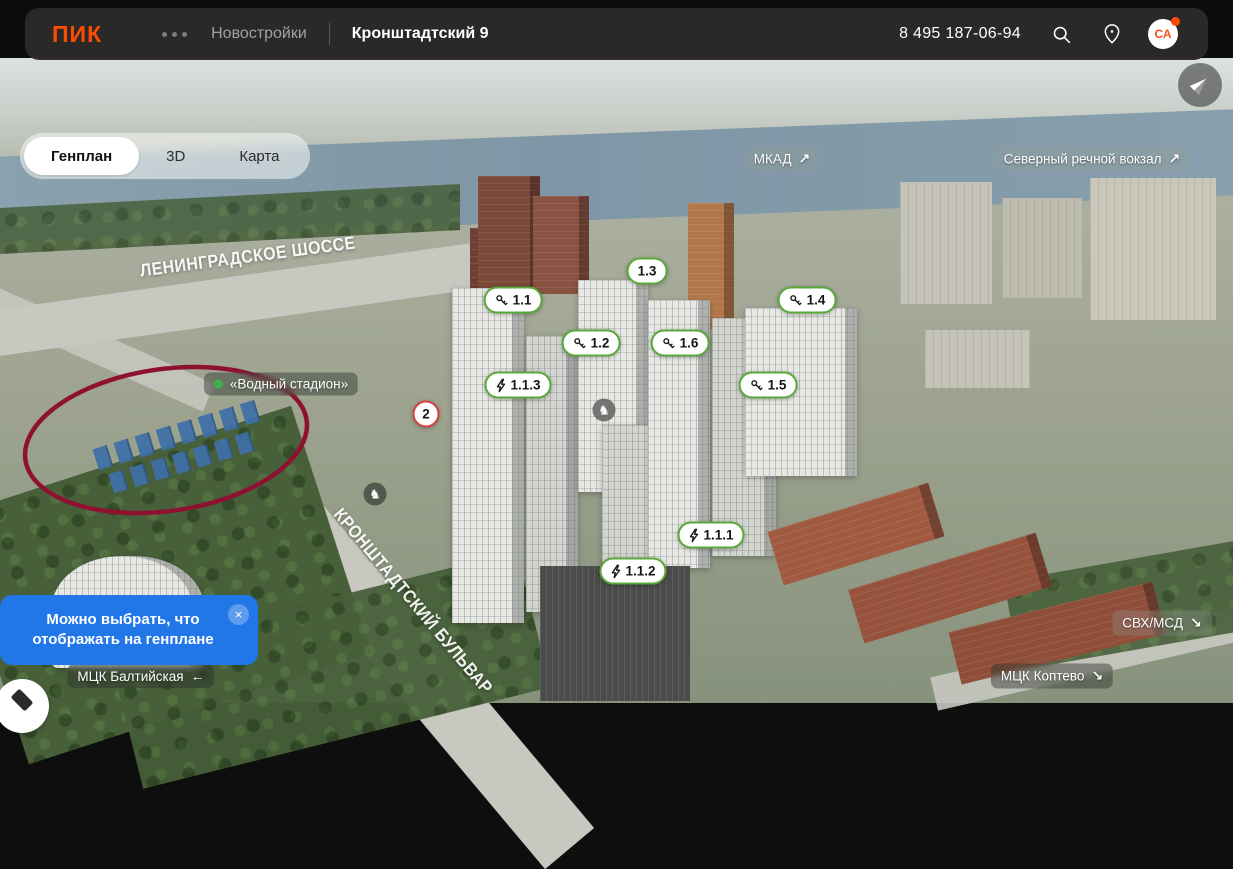  I want to click on label-mck-koptevo: МЦК Коптево ↘, so click(1052, 676).